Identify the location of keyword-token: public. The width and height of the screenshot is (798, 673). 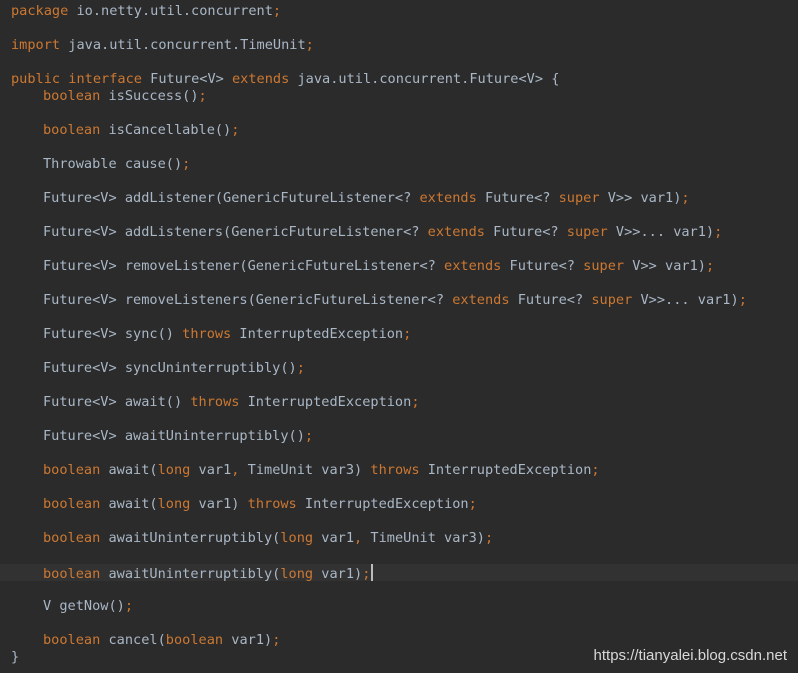
(36, 79).